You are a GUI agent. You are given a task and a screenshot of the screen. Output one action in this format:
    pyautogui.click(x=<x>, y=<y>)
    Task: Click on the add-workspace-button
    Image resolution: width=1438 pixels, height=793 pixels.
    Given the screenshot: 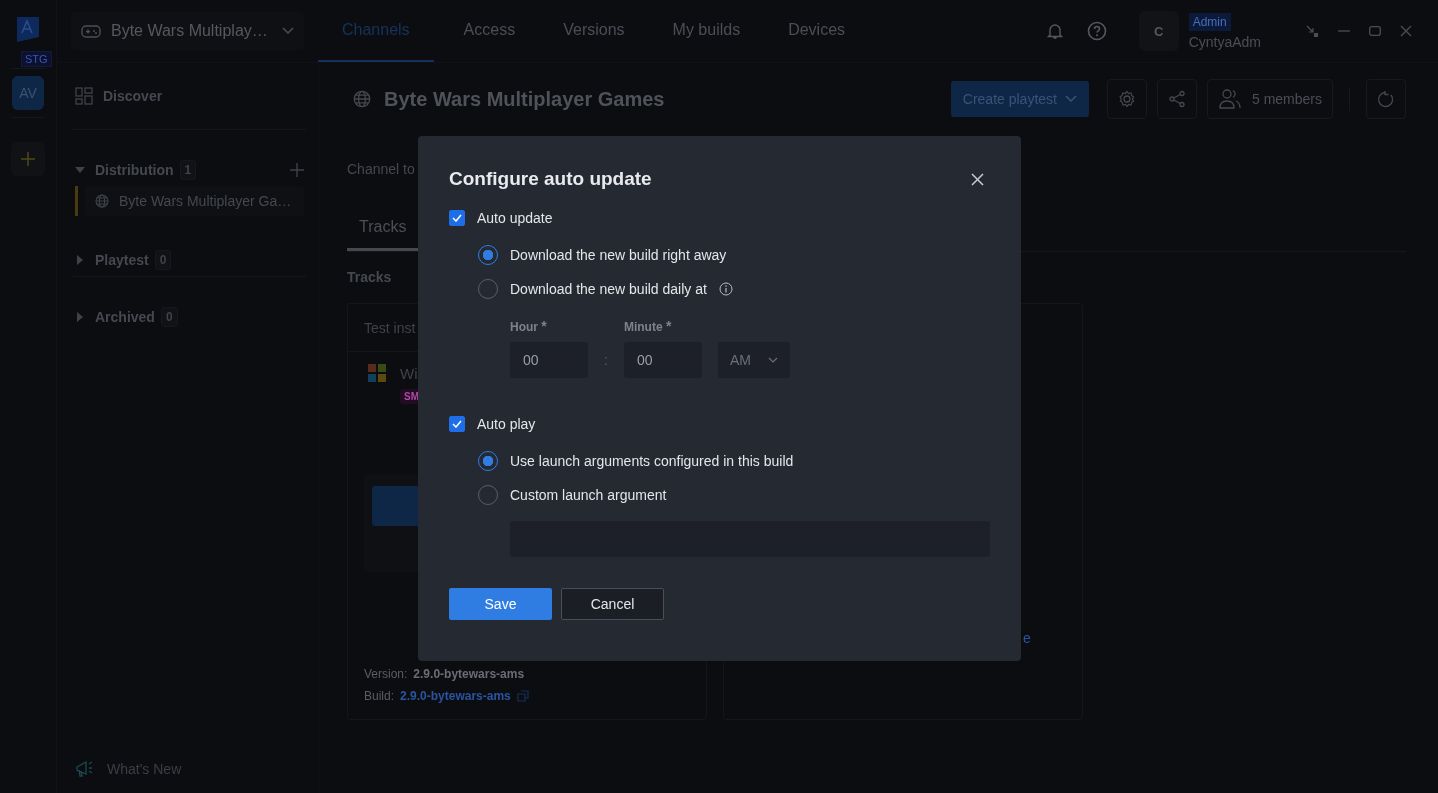 What is the action you would take?
    pyautogui.click(x=28, y=159)
    